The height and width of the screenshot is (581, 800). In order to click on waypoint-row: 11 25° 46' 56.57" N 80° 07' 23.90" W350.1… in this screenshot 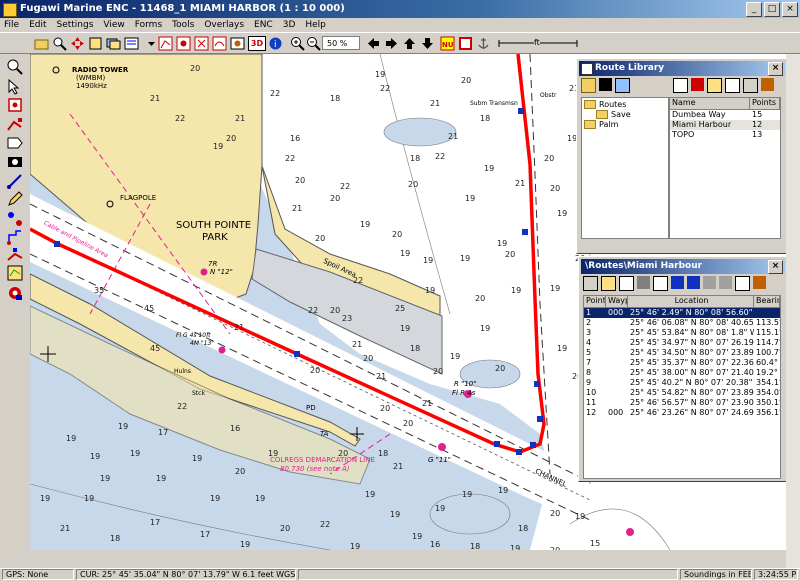, I will do `click(682, 403)`.